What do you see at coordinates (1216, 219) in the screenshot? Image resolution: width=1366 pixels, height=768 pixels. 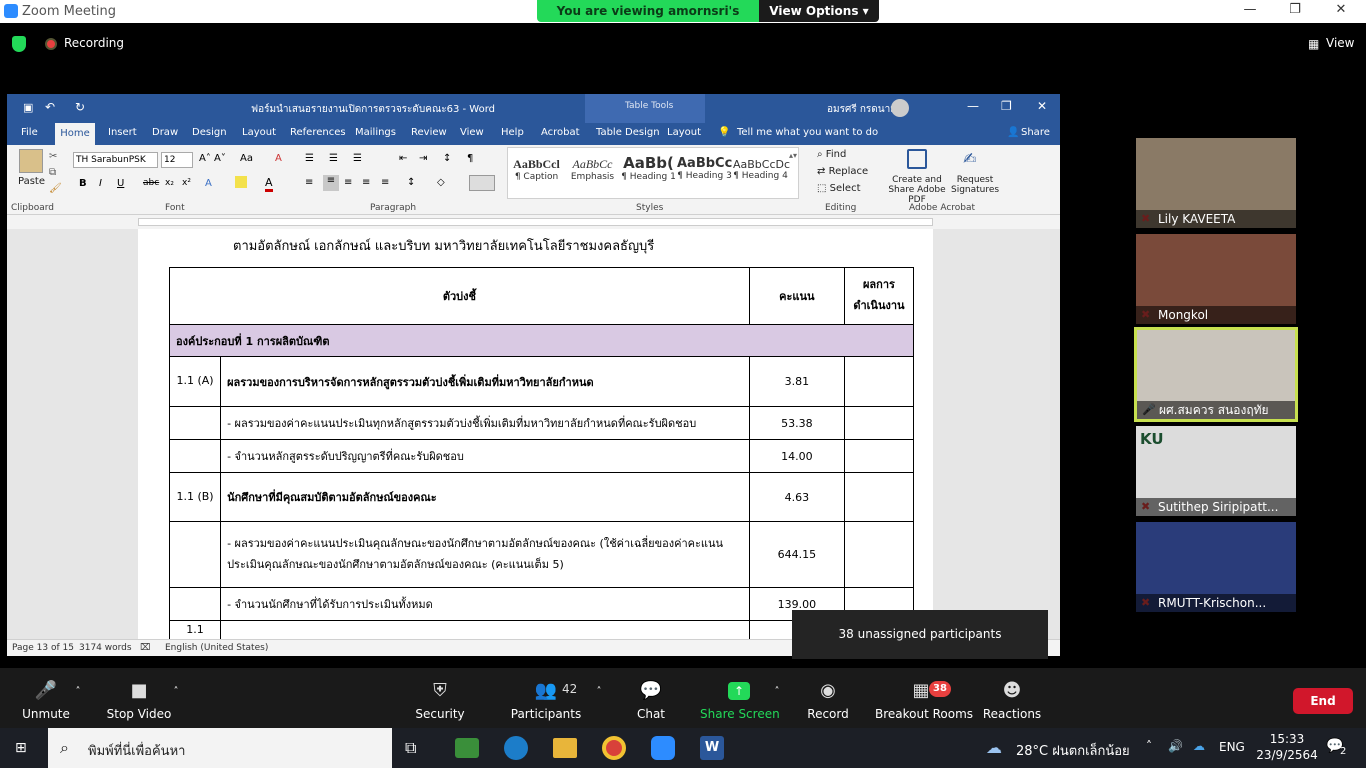 I see `participant-name: Lily KAVEETA` at bounding box center [1216, 219].